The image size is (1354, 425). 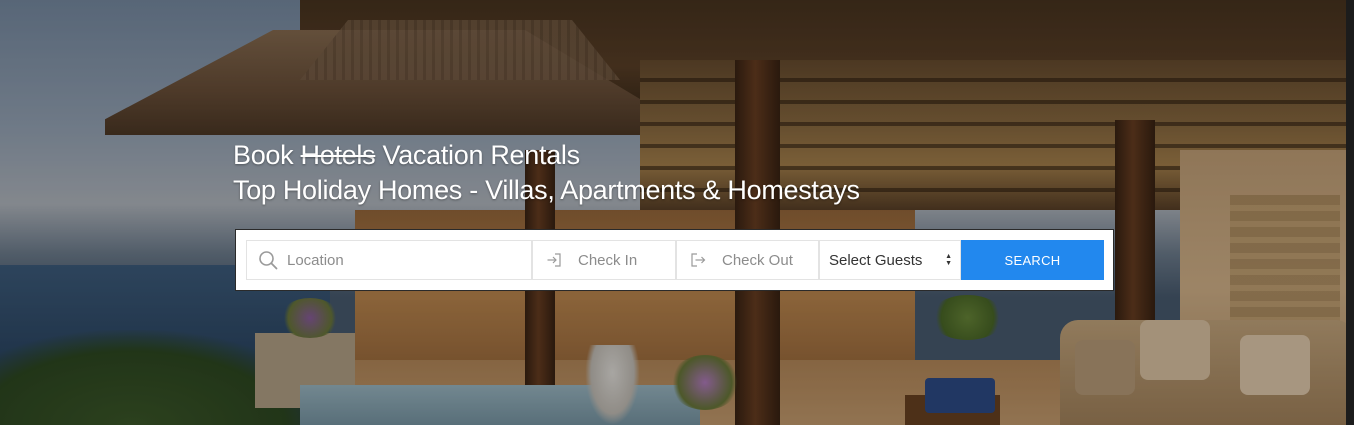 What do you see at coordinates (698, 260) in the screenshot?
I see `check-out-arrow-icon` at bounding box center [698, 260].